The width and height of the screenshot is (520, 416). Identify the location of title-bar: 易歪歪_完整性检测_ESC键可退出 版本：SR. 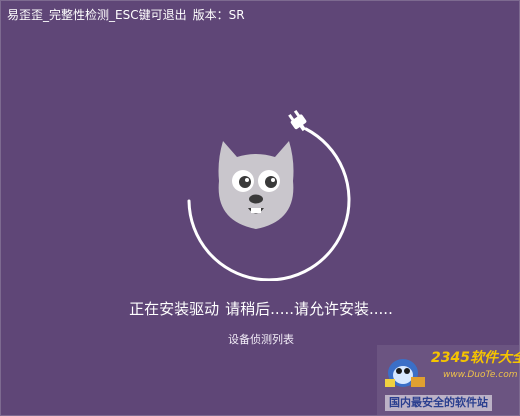
(129, 15).